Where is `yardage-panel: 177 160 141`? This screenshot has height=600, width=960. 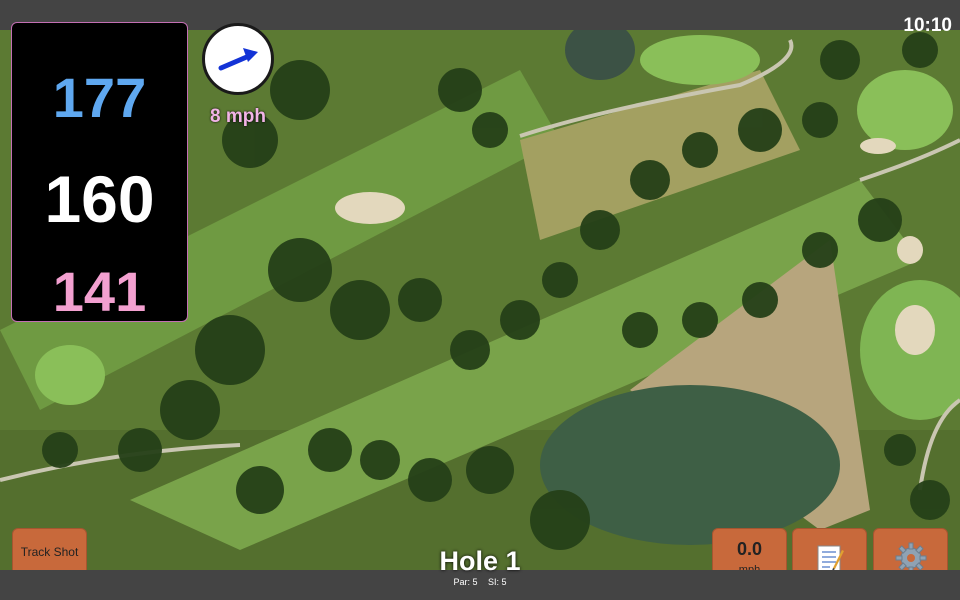
yardage-panel: 177 160 141 is located at coordinates (99, 172).